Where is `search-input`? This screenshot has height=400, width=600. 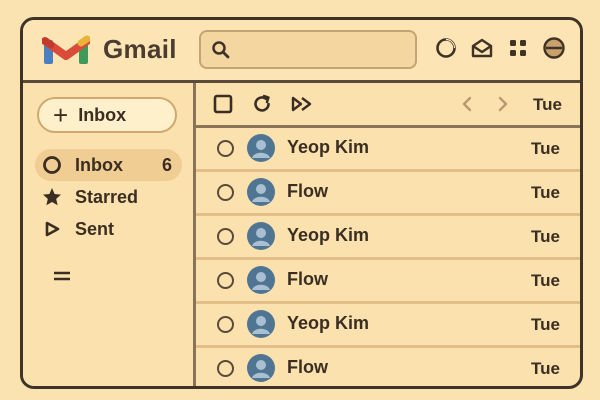 search-input is located at coordinates (308, 49).